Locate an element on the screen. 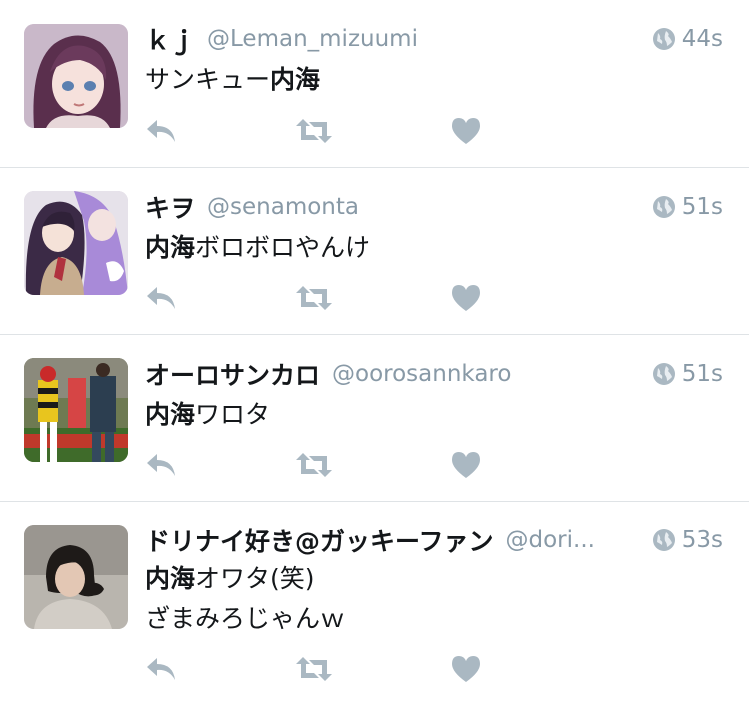  tweet-meta: 53s is located at coordinates (682, 540).